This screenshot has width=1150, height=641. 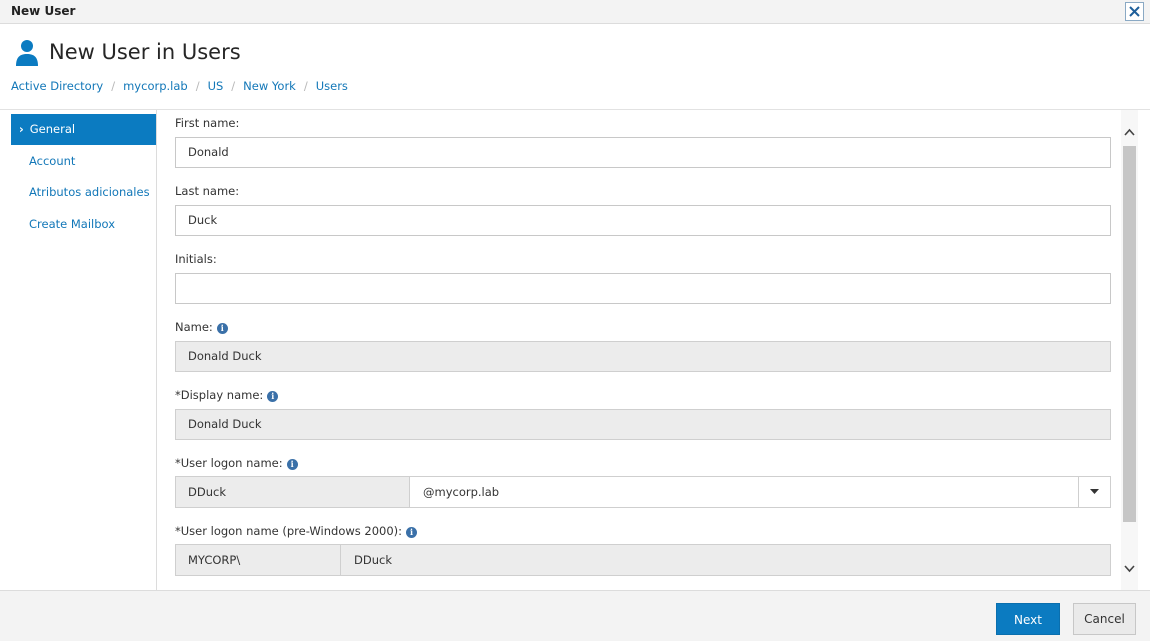 I want to click on user-logon-name-label-row: *User logon name: i, so click(x=236, y=463).